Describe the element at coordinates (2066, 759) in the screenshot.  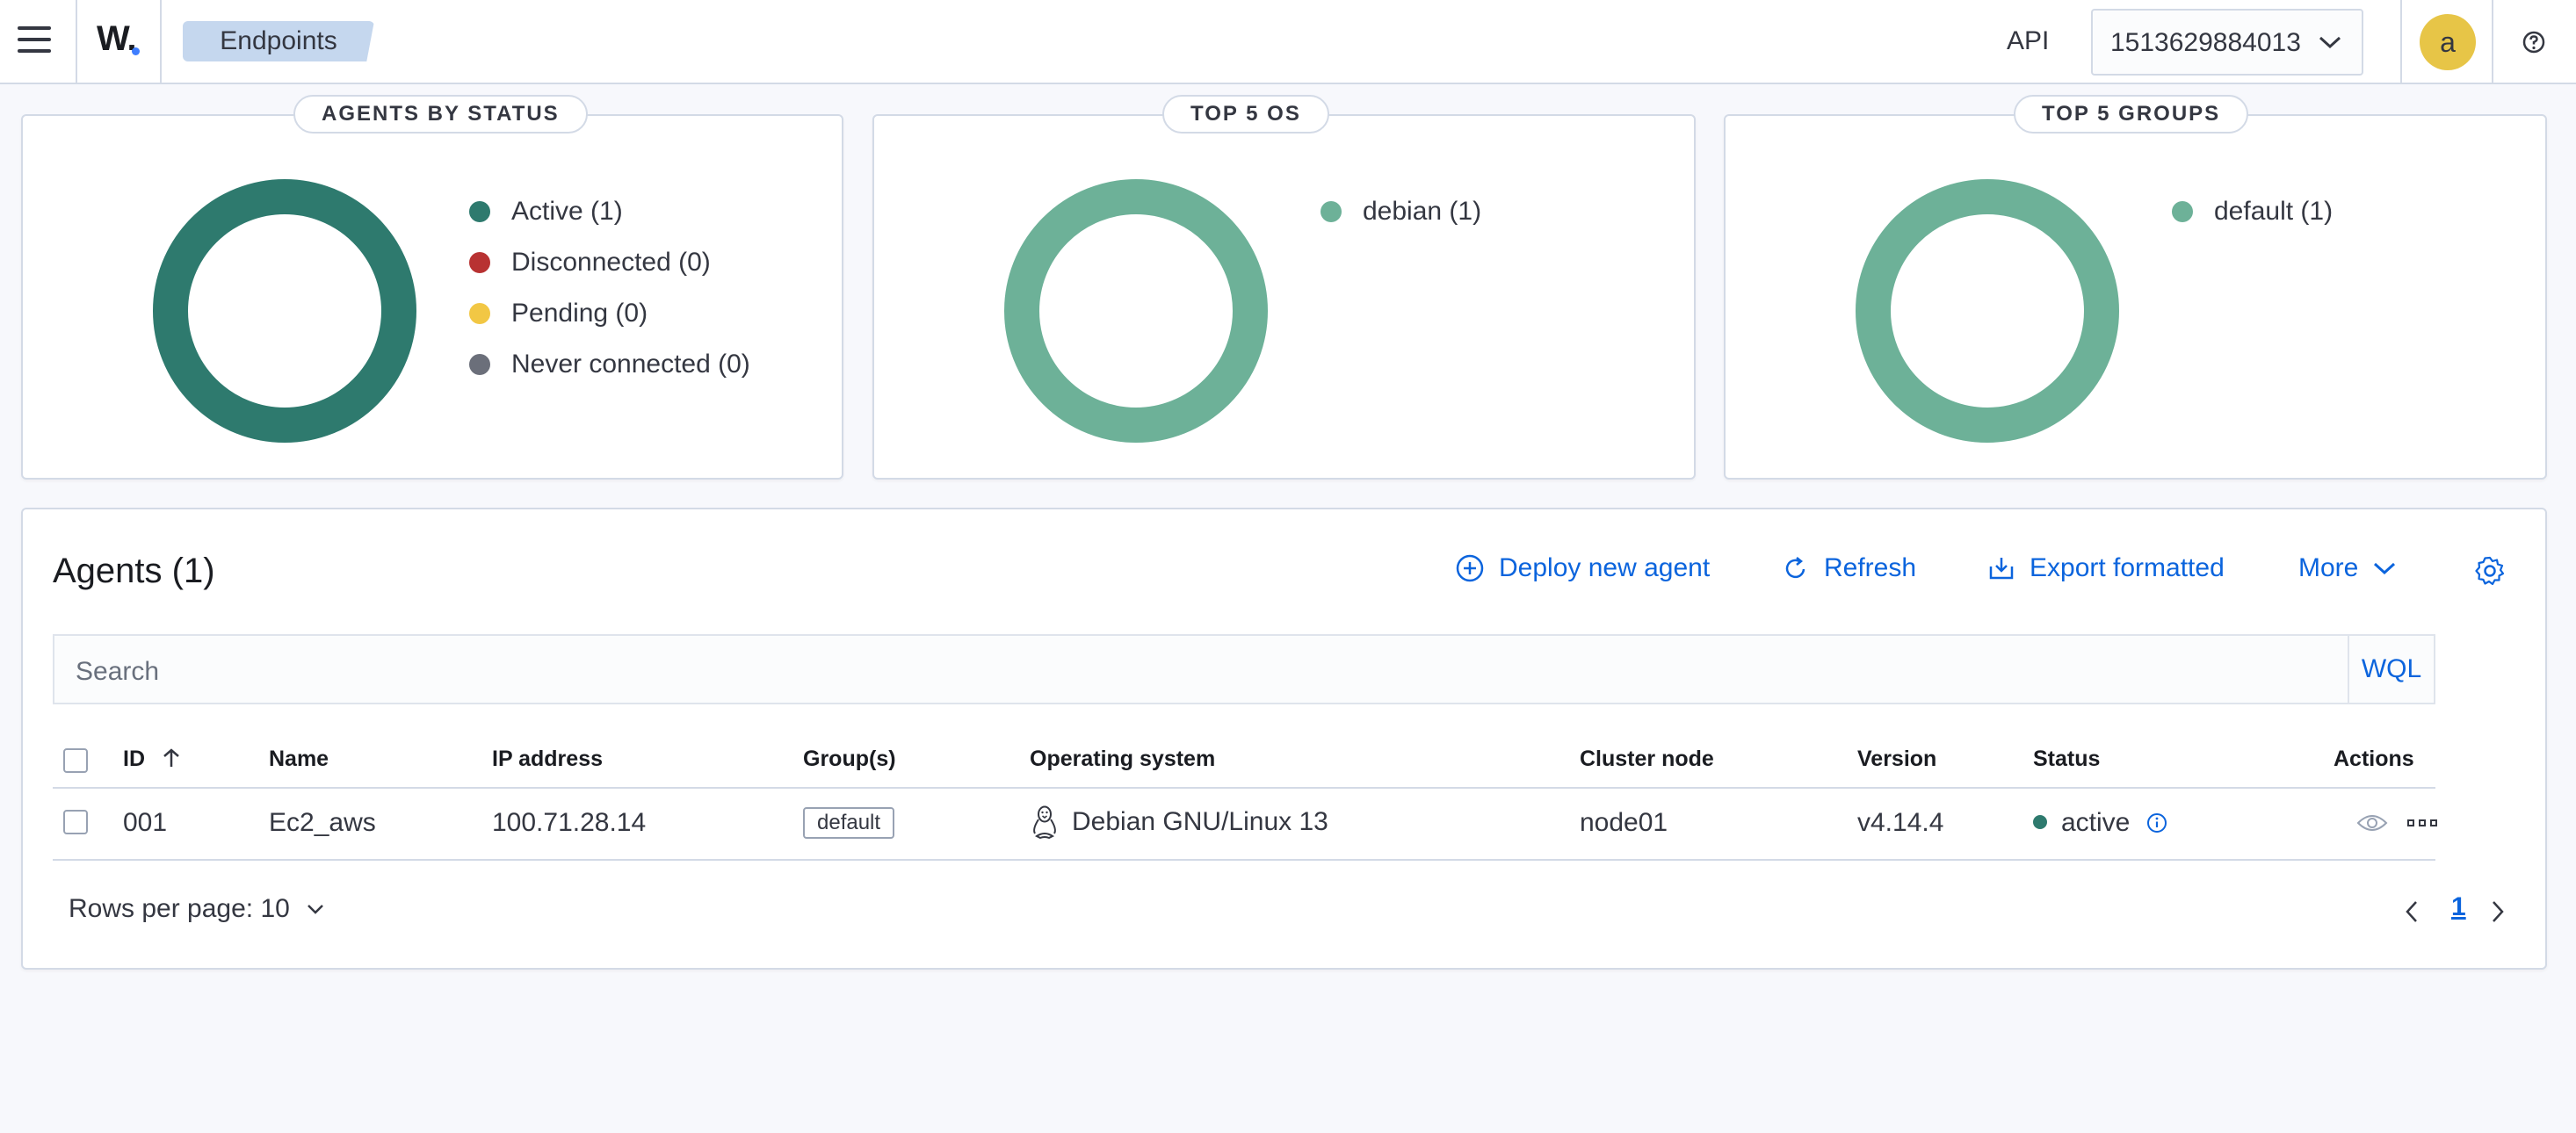
I see `column-header-status: Status` at that location.